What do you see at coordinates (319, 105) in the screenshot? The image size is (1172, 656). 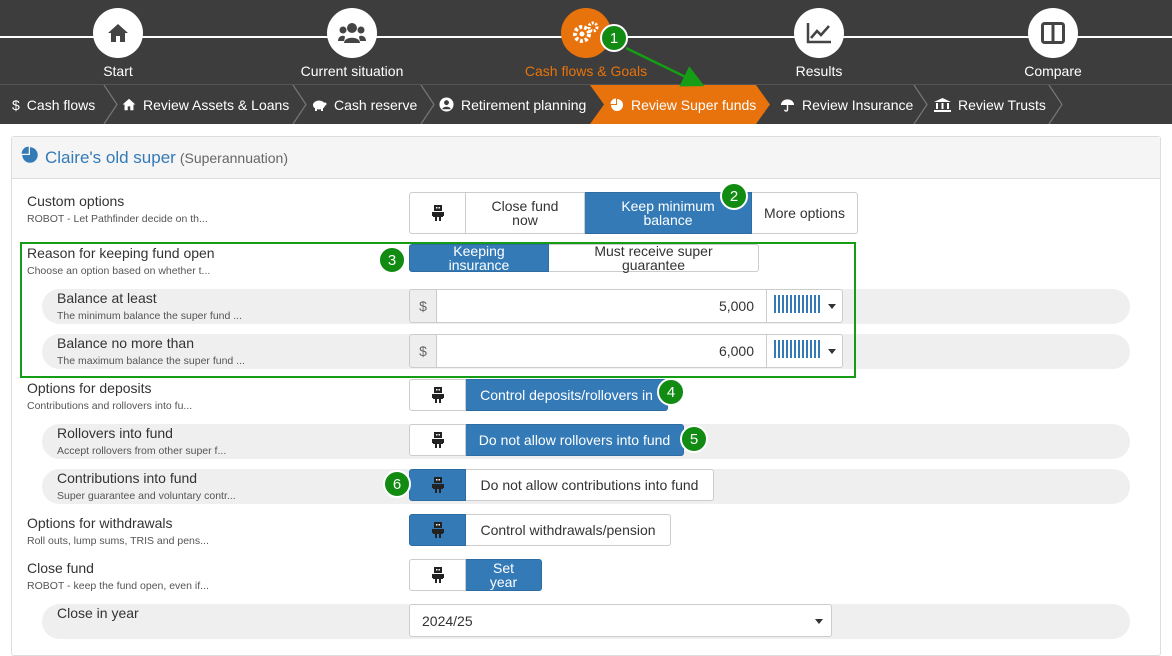 I see `piggy-bank-icon` at bounding box center [319, 105].